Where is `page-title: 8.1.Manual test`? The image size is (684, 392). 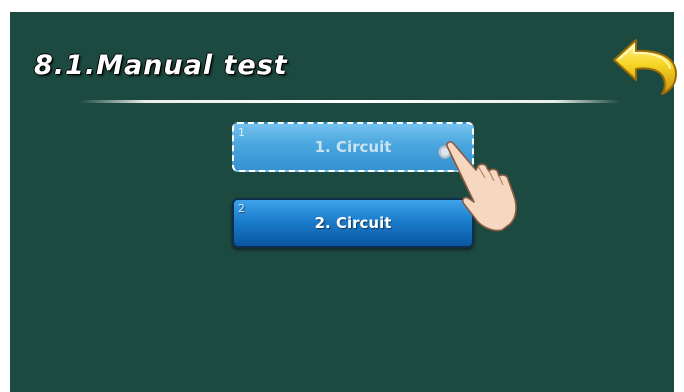 page-title: 8.1.Manual test is located at coordinates (161, 65).